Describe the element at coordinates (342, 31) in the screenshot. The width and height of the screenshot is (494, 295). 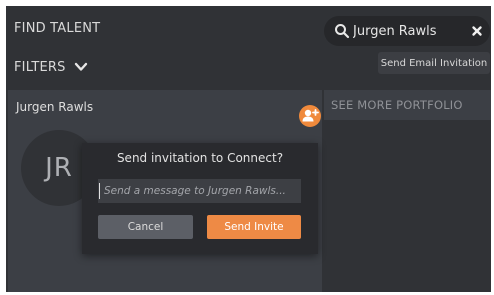
I see `search-icon` at that location.